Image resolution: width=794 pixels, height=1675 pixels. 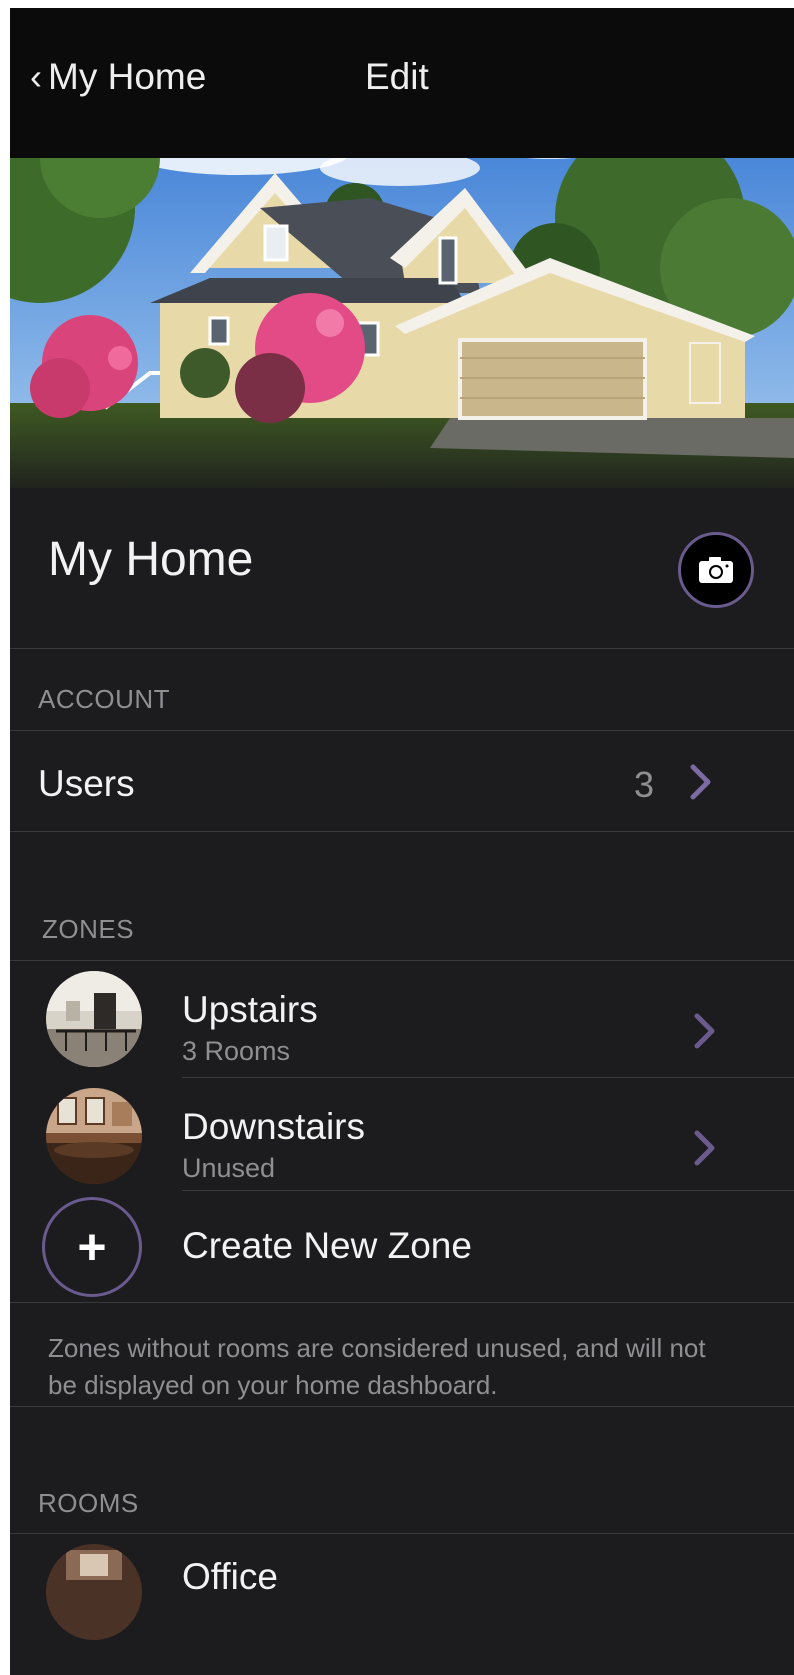 I want to click on home-name: My Home, so click(x=150, y=559).